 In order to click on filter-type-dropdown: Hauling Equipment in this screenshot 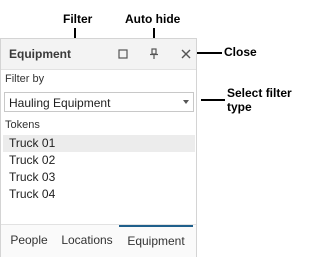, I will do `click(99, 102)`.